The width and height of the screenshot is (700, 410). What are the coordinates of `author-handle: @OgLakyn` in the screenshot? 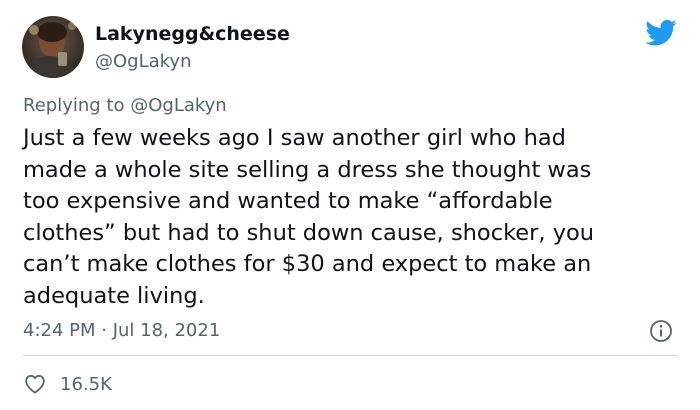 It's located at (143, 61).